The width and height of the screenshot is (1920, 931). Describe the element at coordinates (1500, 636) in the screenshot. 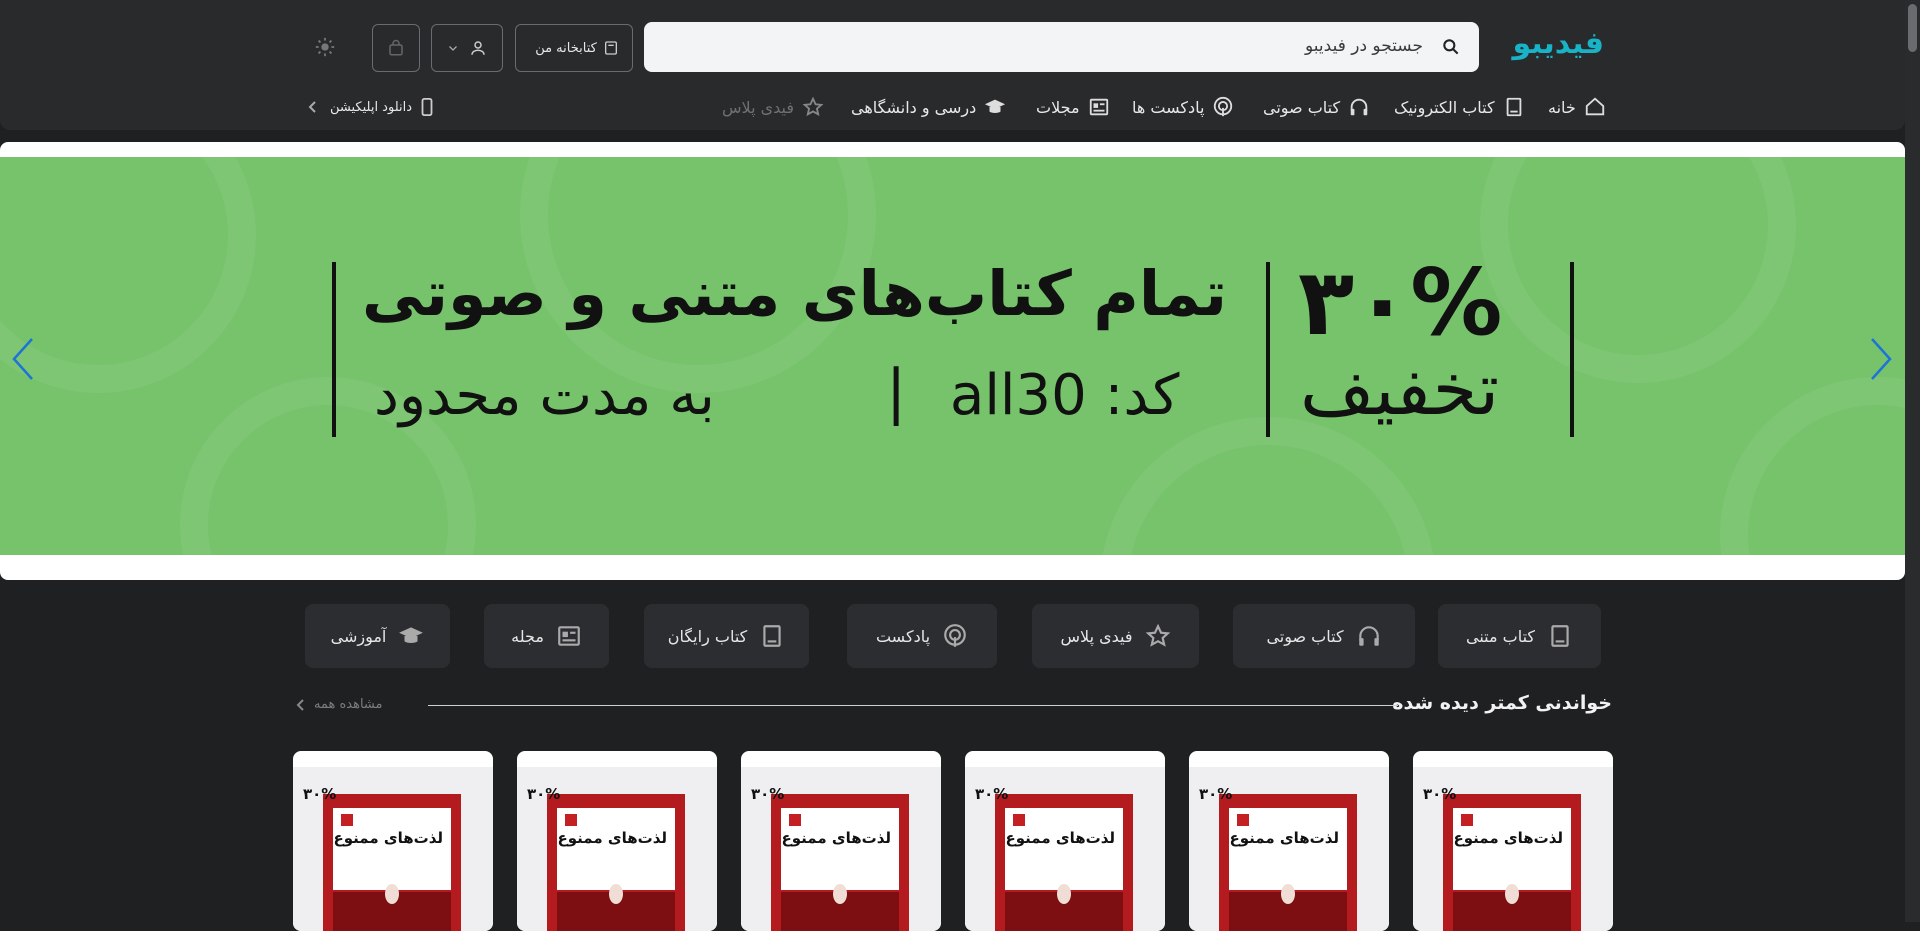

I see `category-ebook-label: کتاب متنی` at that location.